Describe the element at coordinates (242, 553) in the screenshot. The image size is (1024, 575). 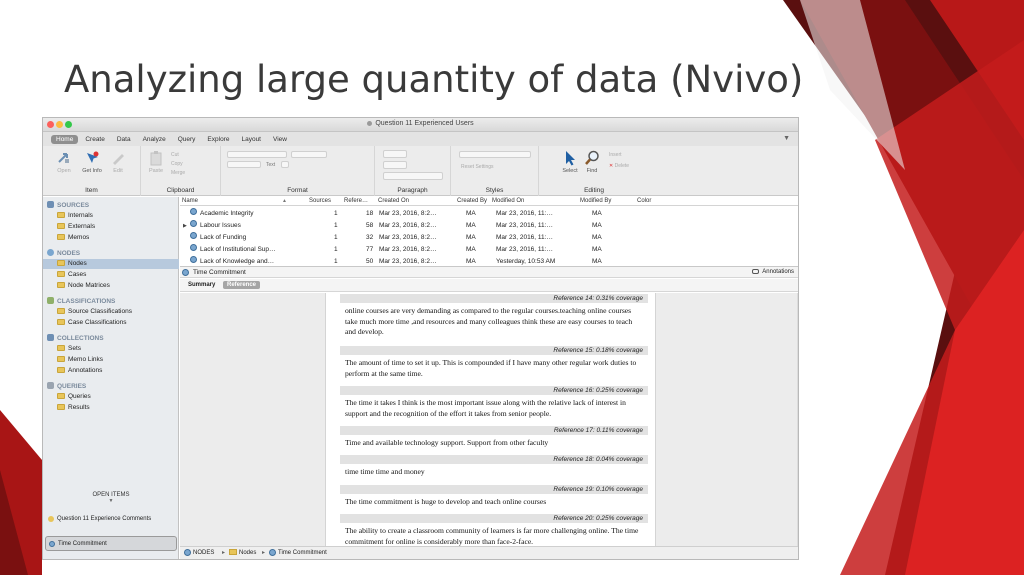
I see `breadcrumb-nodes-folder: Nodes` at that location.